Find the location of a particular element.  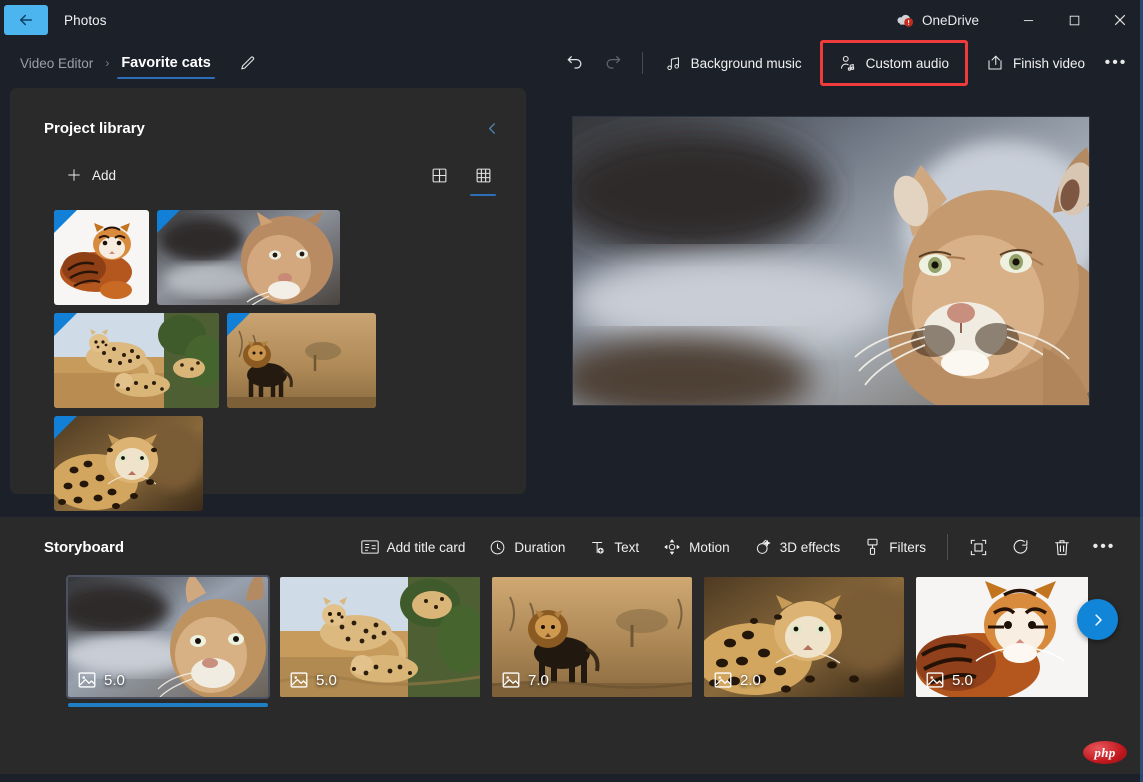

grid-3x3-view-button is located at coordinates (483, 178).